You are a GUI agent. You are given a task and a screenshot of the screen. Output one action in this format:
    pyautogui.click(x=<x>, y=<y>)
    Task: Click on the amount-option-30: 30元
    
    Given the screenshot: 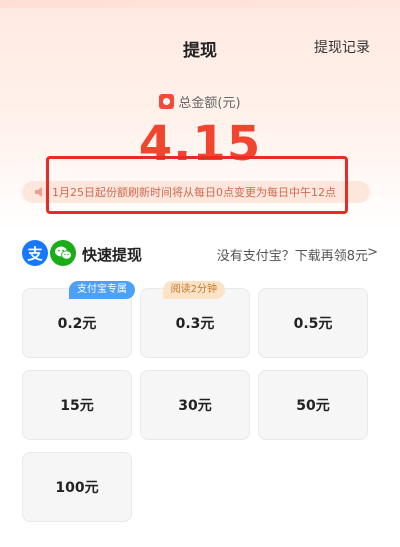 What is the action you would take?
    pyautogui.click(x=195, y=405)
    